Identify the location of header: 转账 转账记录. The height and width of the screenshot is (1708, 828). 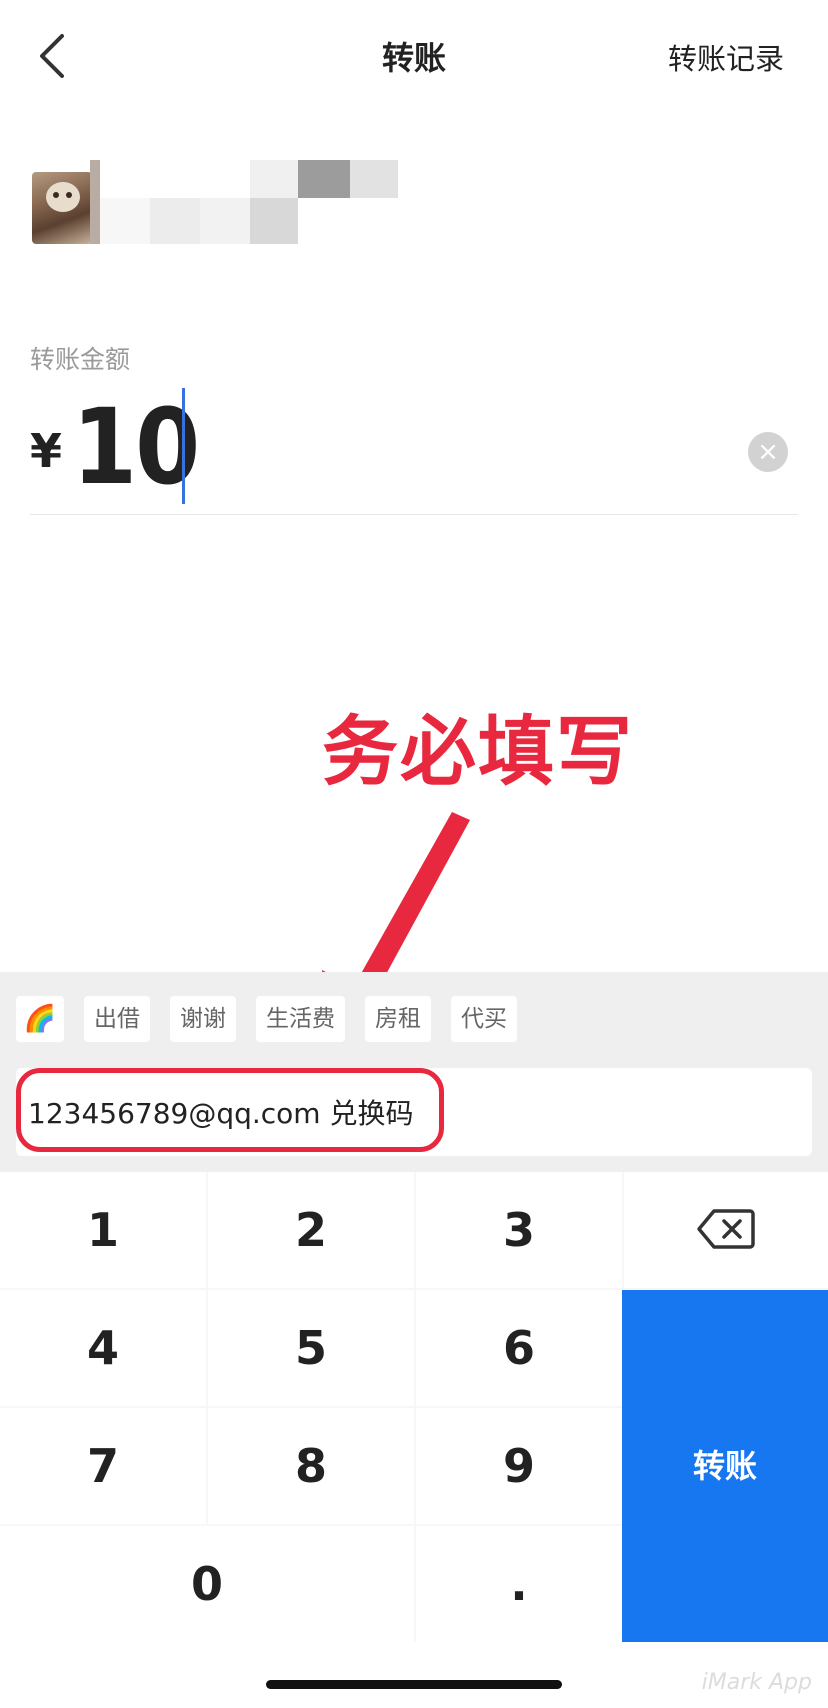
(414, 55).